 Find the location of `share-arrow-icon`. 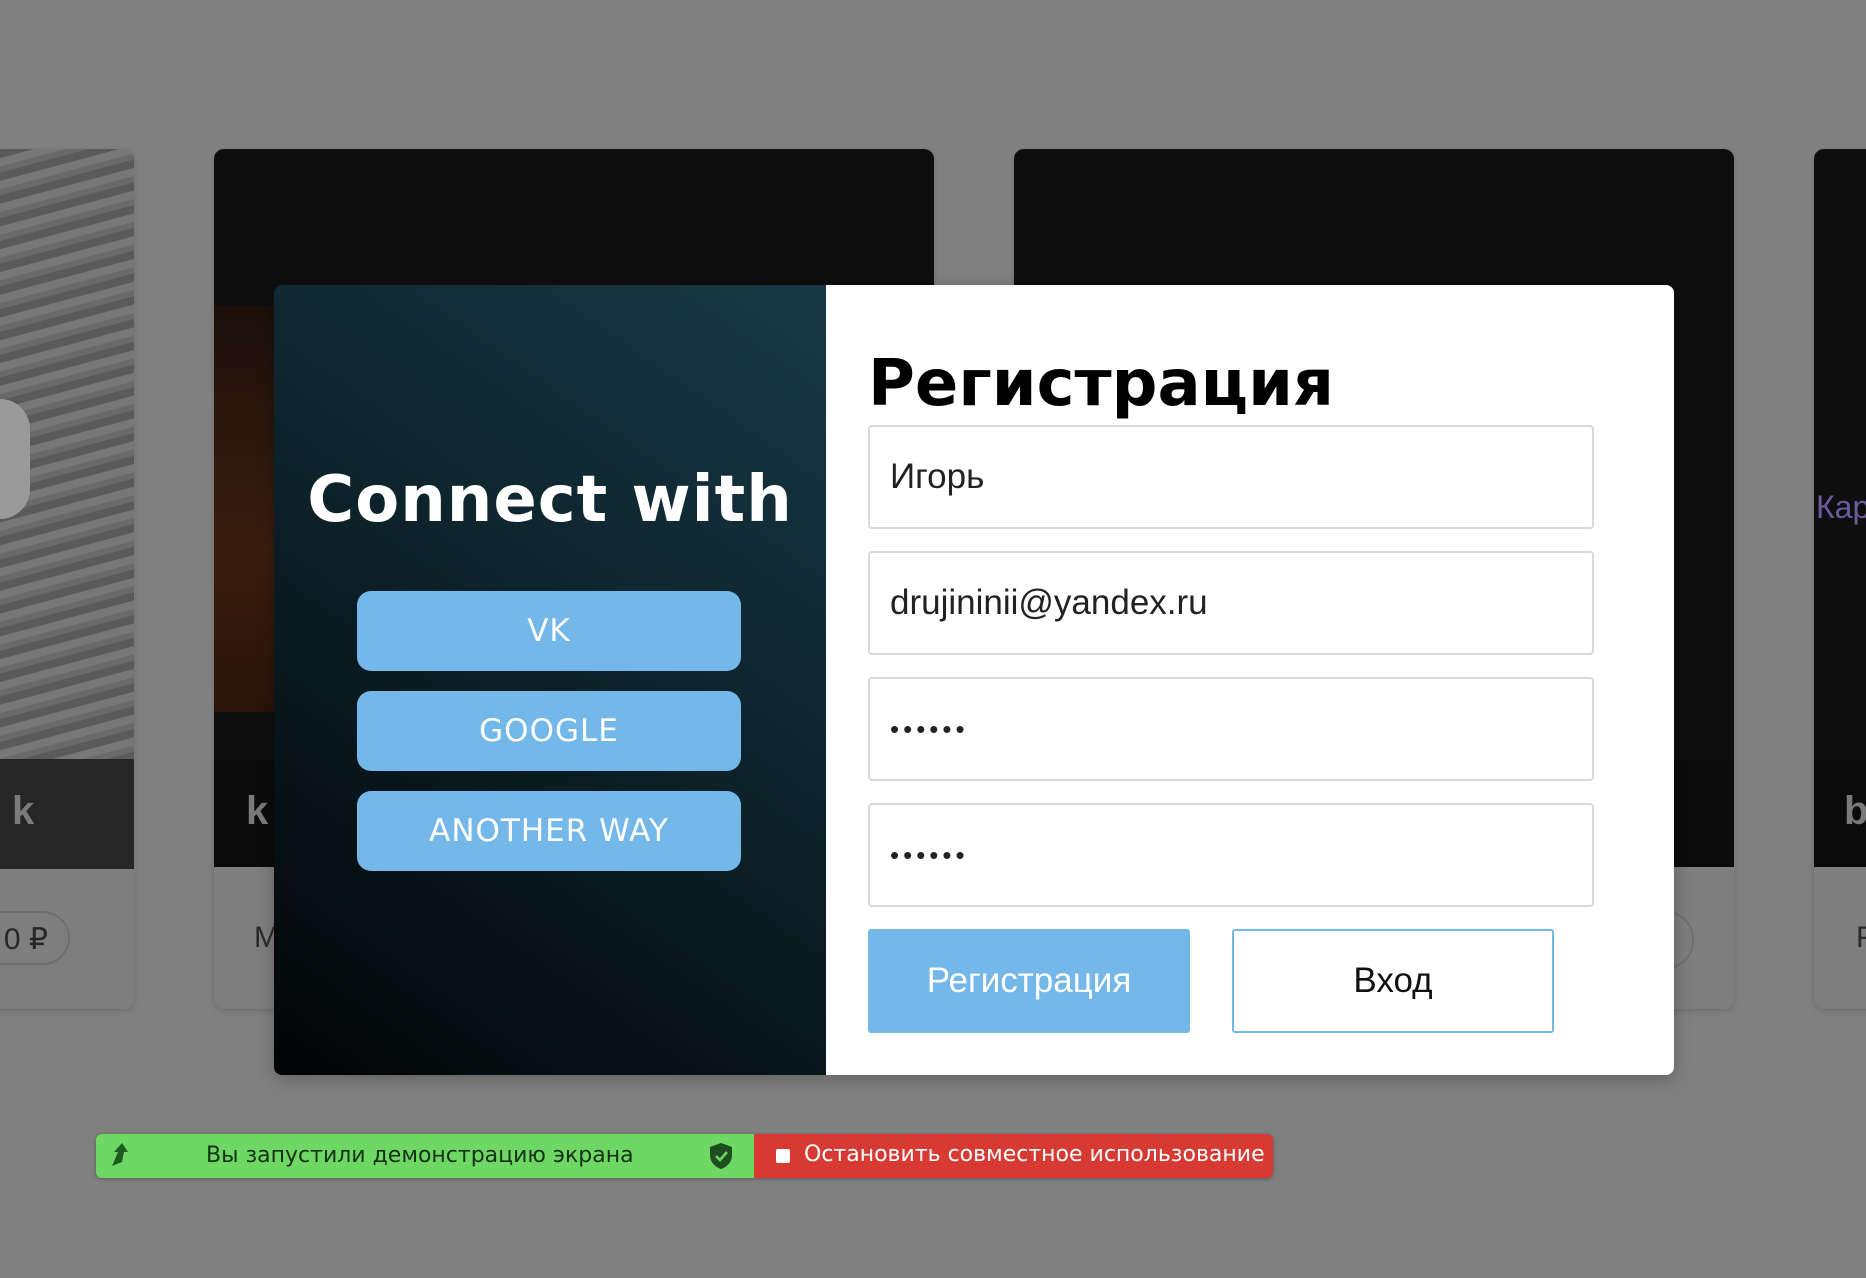

share-arrow-icon is located at coordinates (120, 1154).